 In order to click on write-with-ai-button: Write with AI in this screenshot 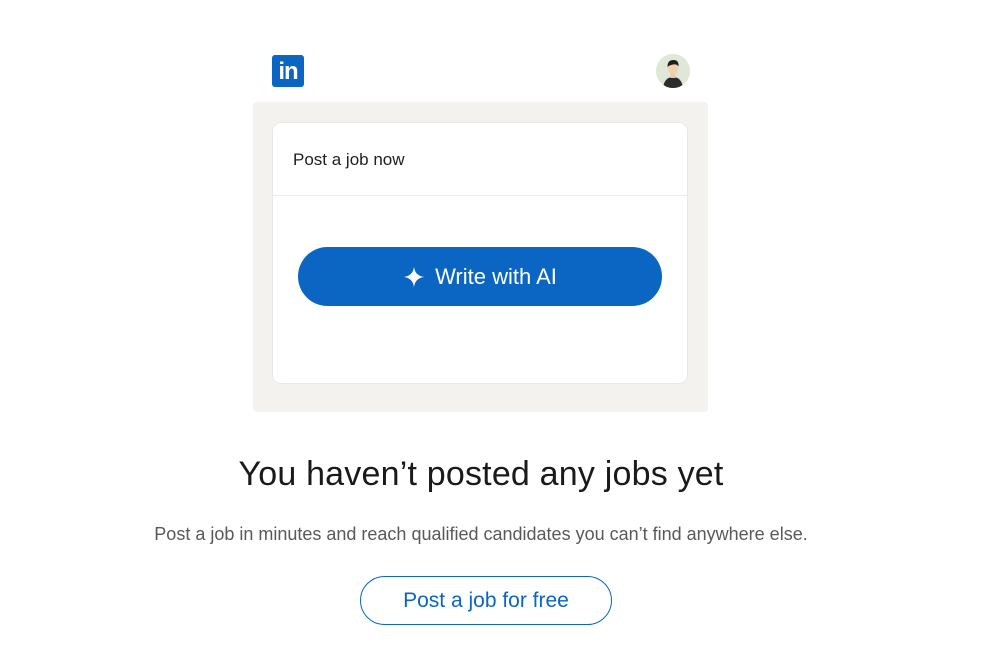, I will do `click(480, 276)`.